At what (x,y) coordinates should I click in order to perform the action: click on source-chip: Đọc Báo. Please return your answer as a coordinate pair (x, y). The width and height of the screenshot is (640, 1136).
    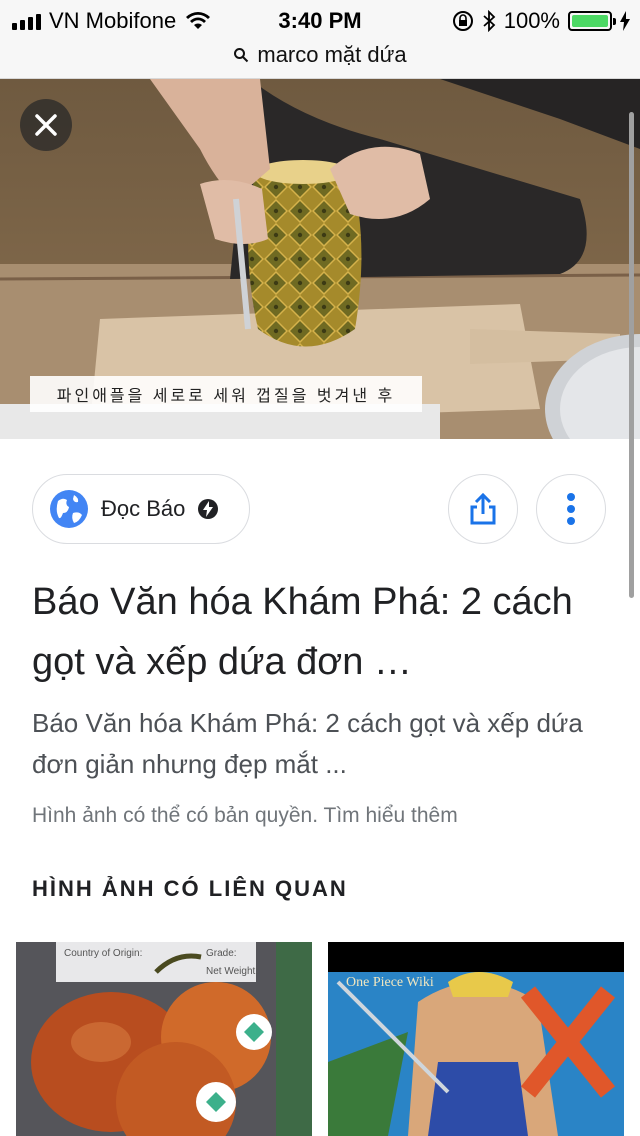
    Looking at the image, I should click on (141, 509).